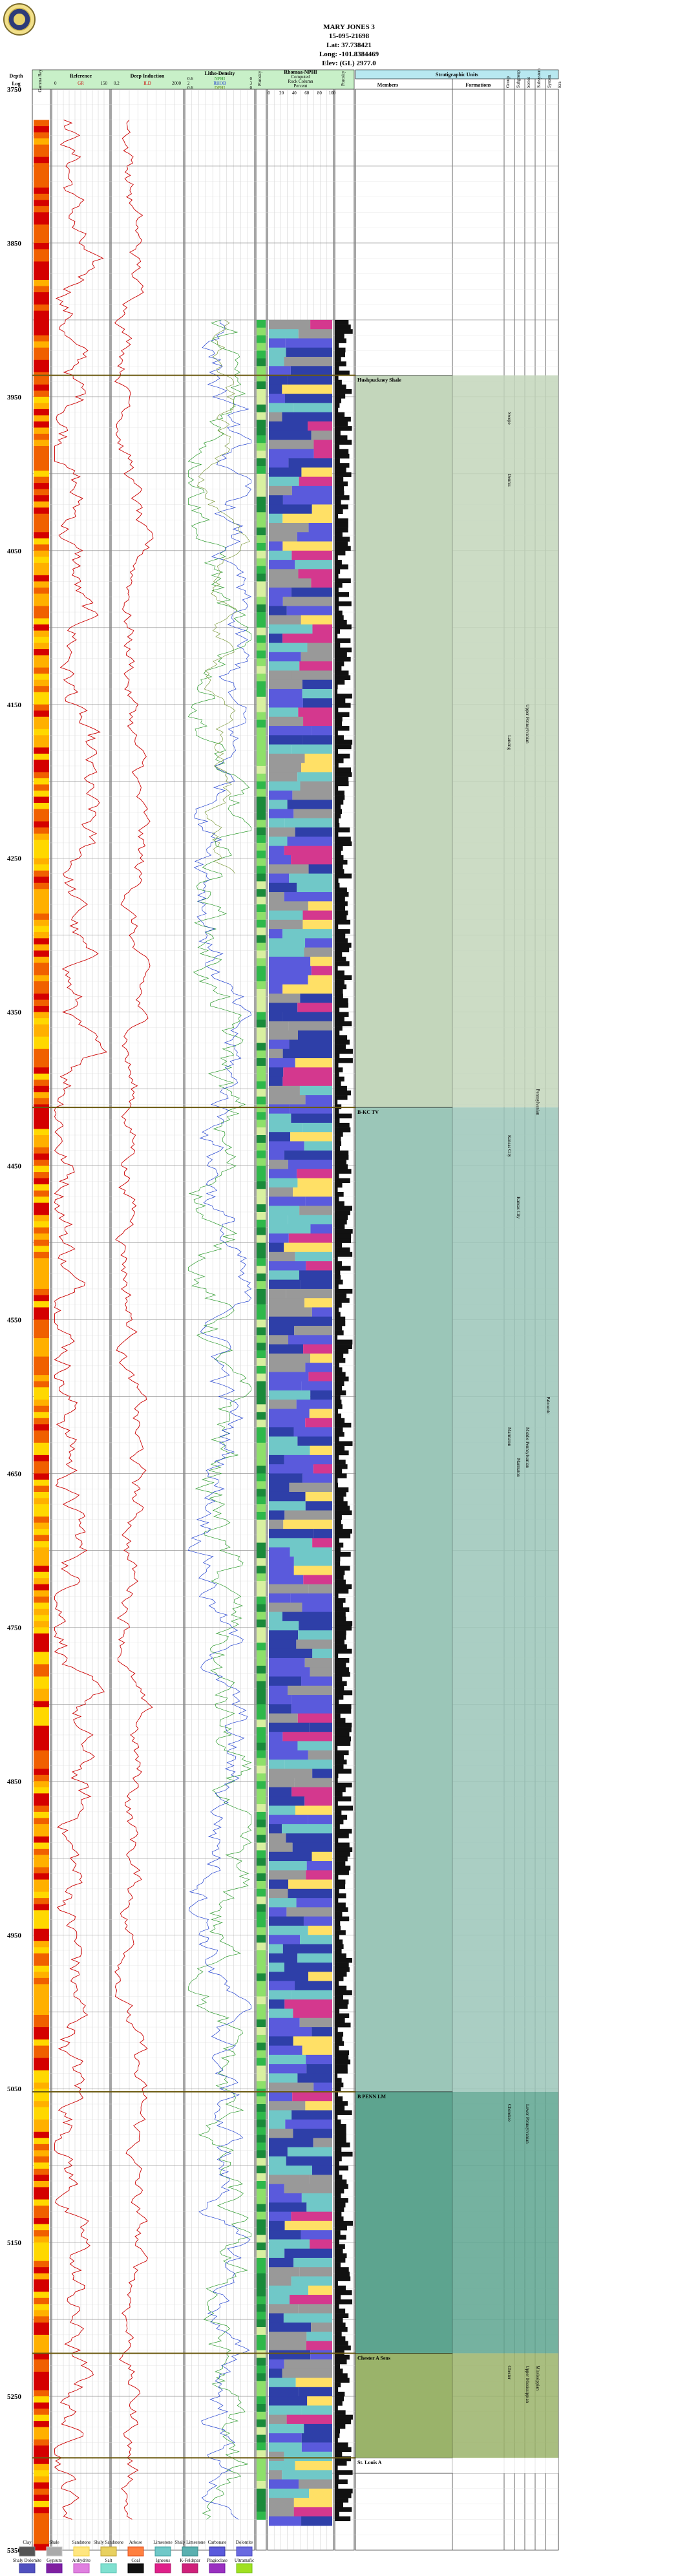 Image resolution: width=698 pixels, height=2576 pixels. Describe the element at coordinates (27, 2568) in the screenshot. I see `legend-swatch` at that location.